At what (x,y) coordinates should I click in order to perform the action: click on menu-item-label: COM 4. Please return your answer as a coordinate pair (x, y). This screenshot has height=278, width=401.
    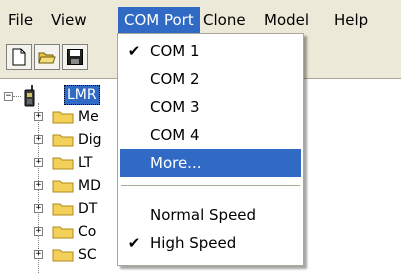
    Looking at the image, I should click on (175, 135).